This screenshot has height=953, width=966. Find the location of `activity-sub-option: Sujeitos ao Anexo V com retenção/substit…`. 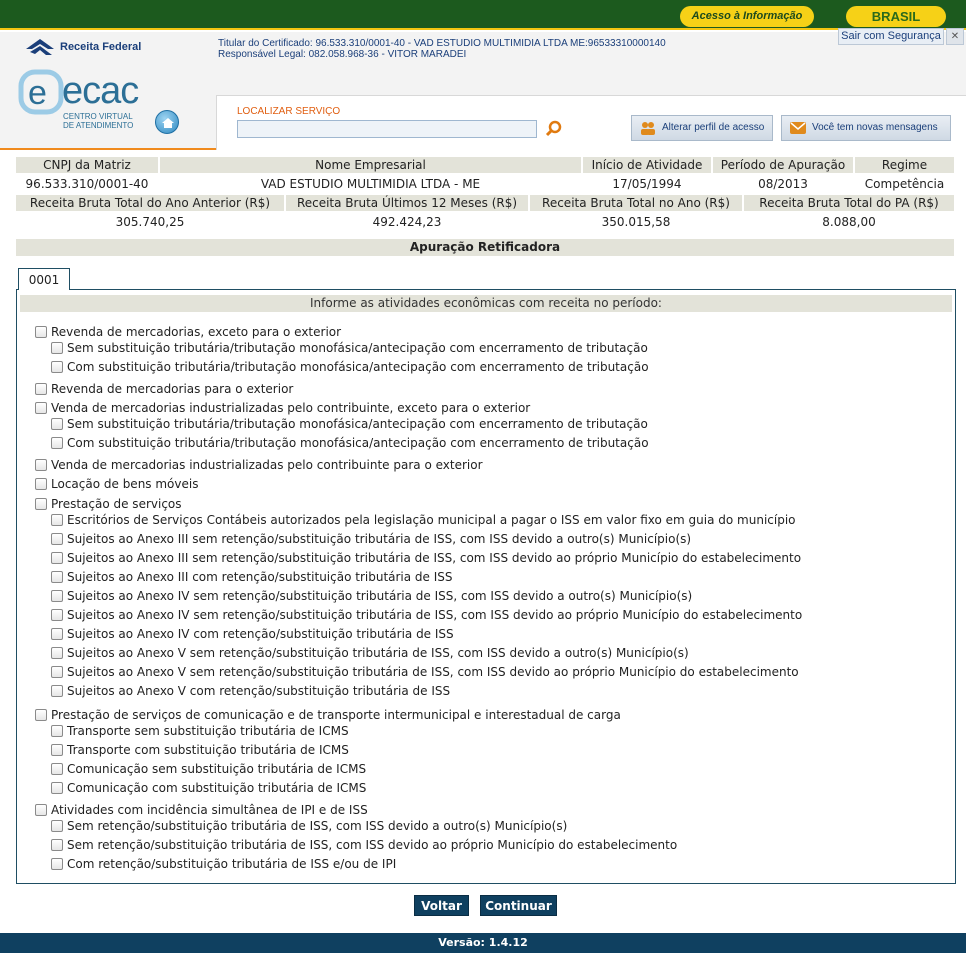

activity-sub-option: Sujeitos ao Anexo V com retenção/substit… is located at coordinates (250, 691).